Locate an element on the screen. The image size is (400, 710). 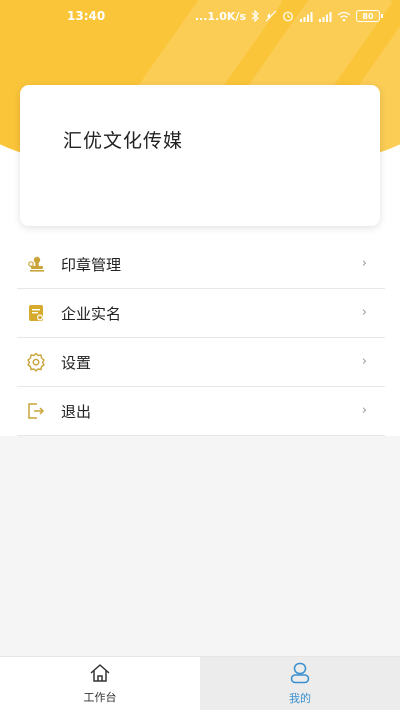
bluetooth-icon is located at coordinates (255, 16).